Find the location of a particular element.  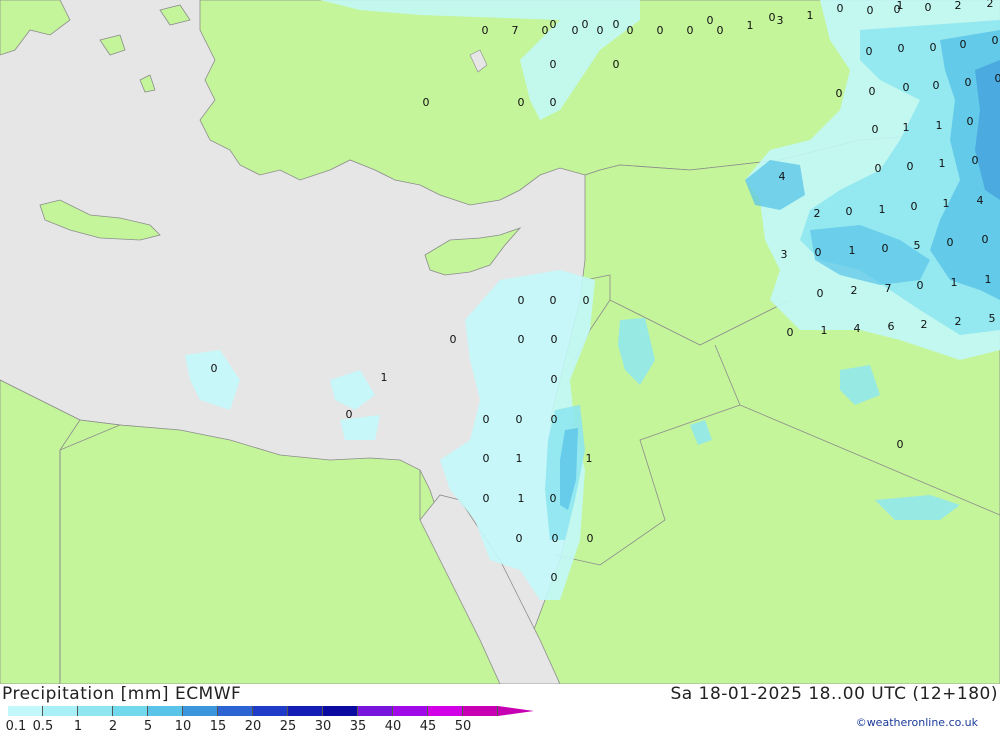

scale-label: 20 is located at coordinates (253, 726).